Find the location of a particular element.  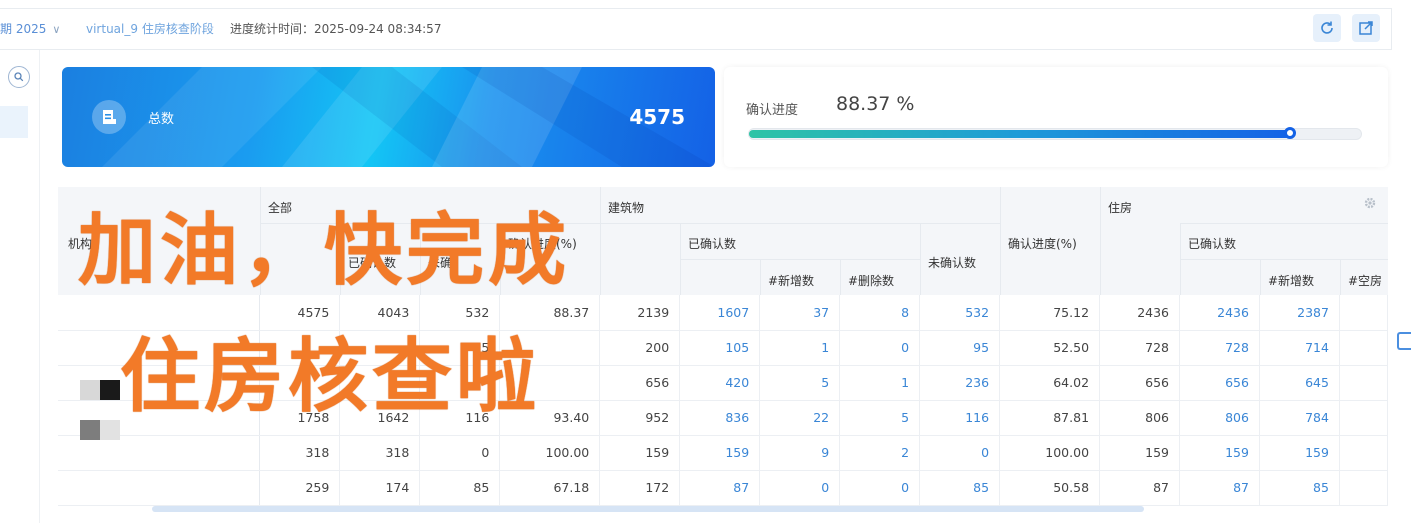

count-link: 420 is located at coordinates (720, 383).